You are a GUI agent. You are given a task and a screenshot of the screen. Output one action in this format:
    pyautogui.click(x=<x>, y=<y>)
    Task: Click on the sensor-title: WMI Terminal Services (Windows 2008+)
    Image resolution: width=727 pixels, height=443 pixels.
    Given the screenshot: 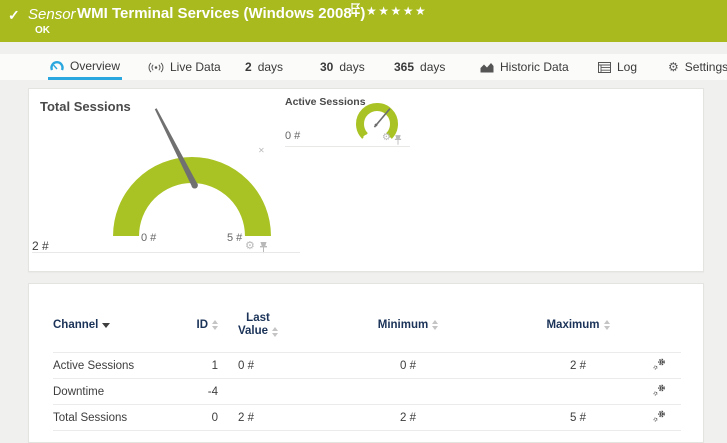 What is the action you would take?
    pyautogui.click(x=221, y=13)
    